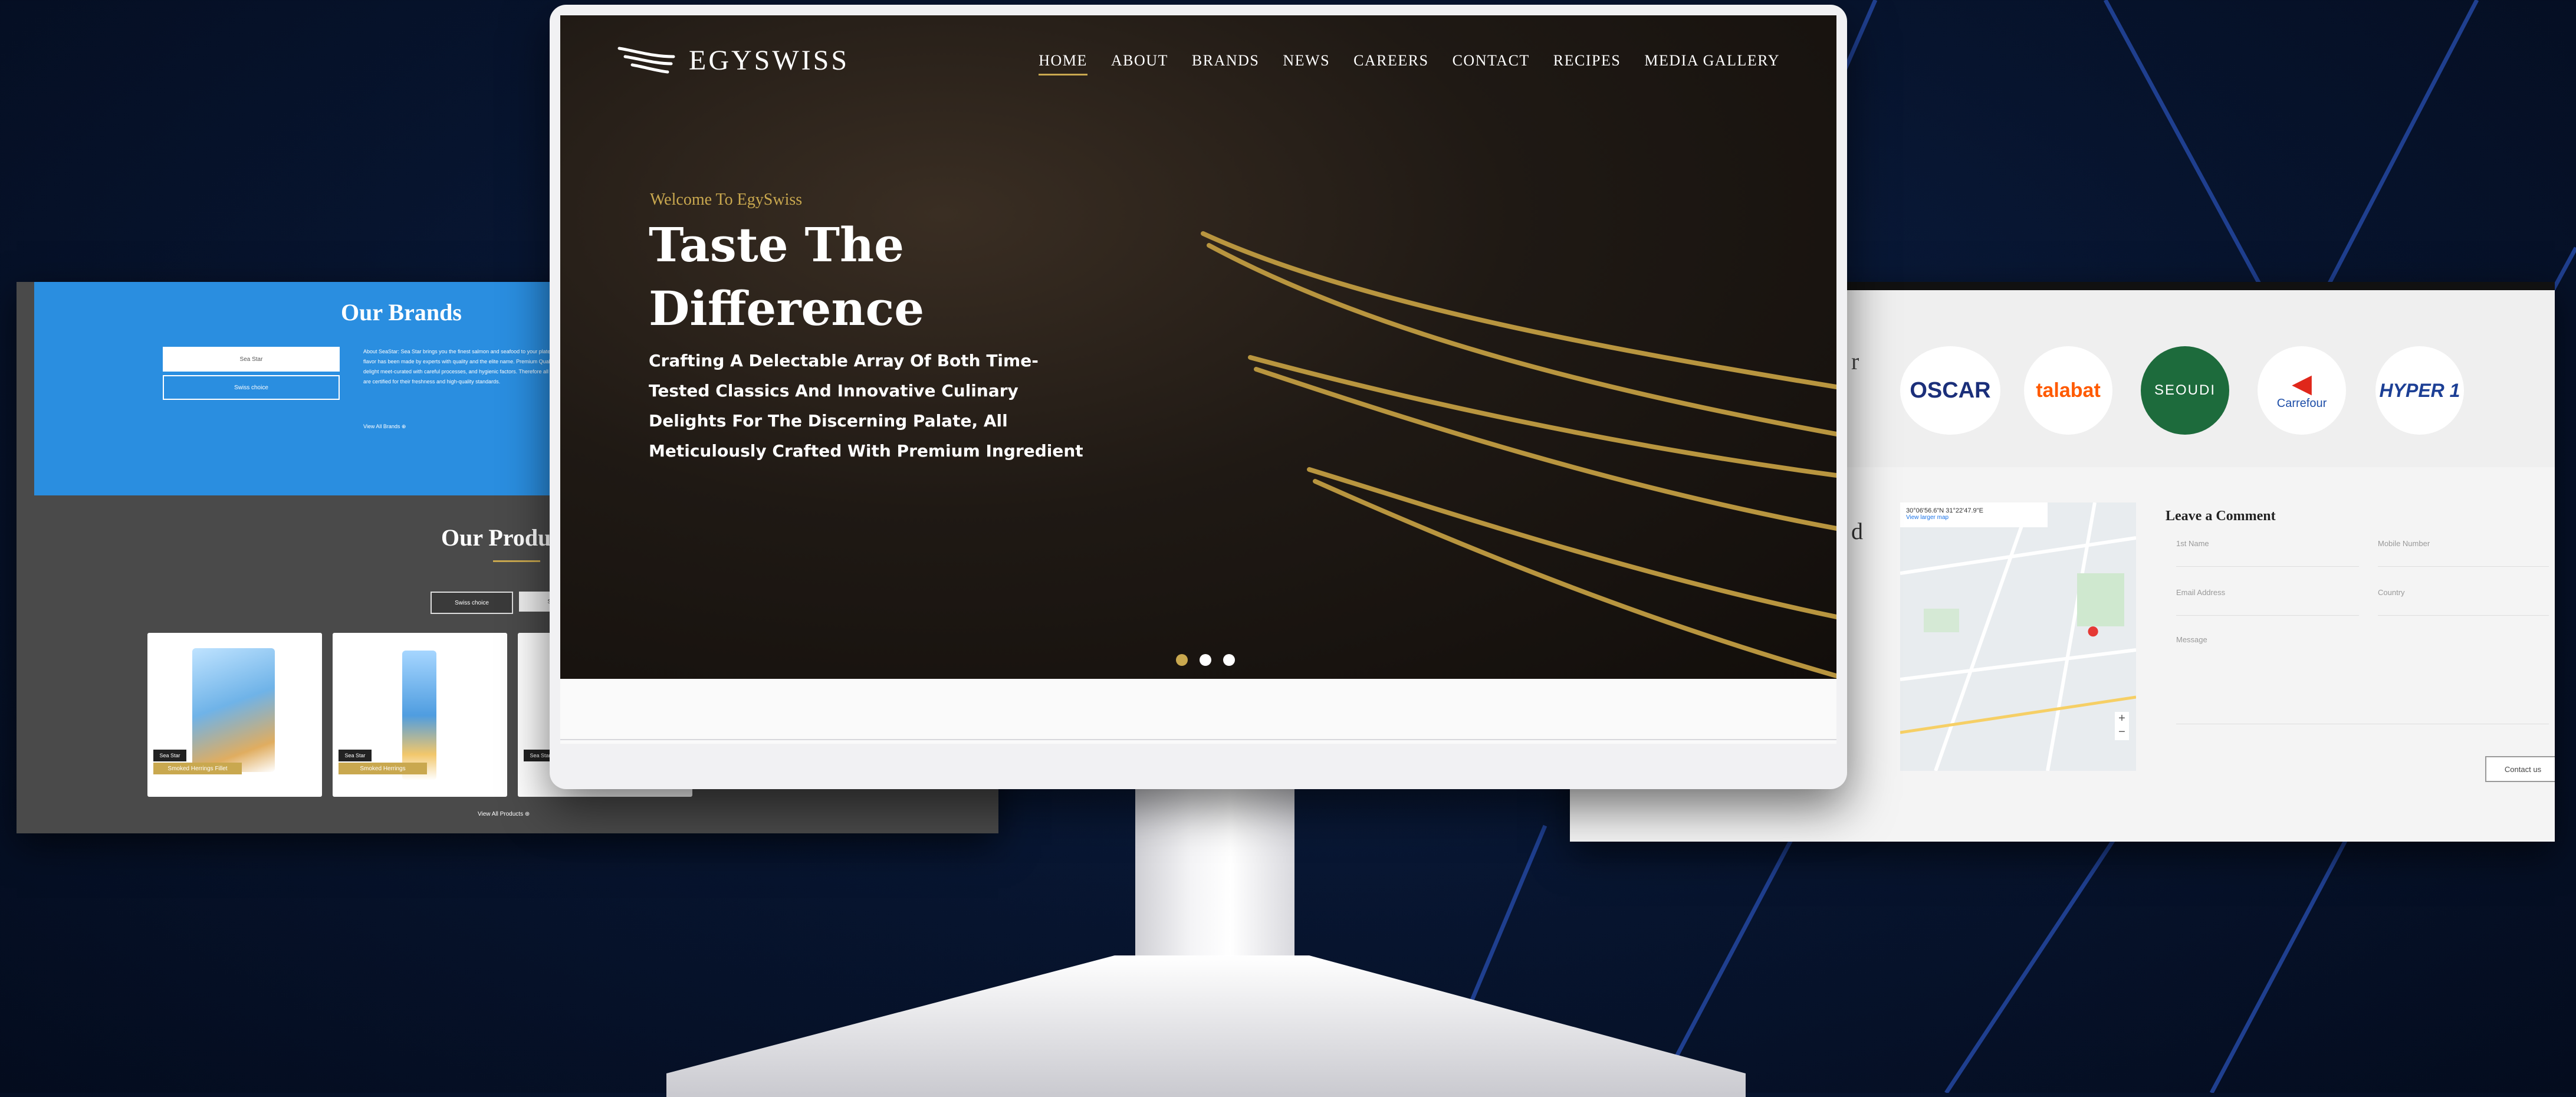 The height and width of the screenshot is (1097, 2576). What do you see at coordinates (2464, 602) in the screenshot?
I see `country-field: Country` at bounding box center [2464, 602].